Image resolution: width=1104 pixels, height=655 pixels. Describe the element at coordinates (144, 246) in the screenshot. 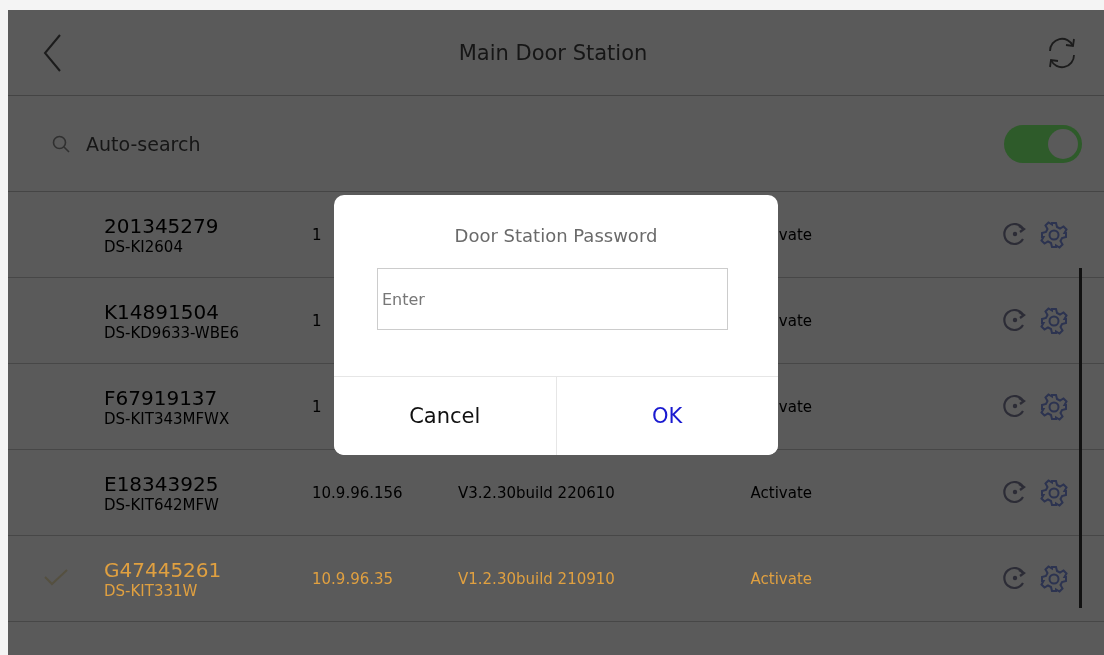

I see `device-model: DS-KI2604` at that location.